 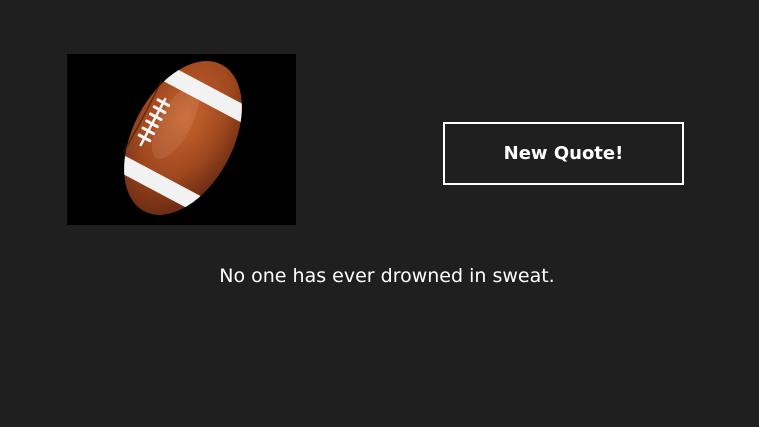 What do you see at coordinates (387, 276) in the screenshot?
I see `quote-text: No one has ever drowned in sweat.` at bounding box center [387, 276].